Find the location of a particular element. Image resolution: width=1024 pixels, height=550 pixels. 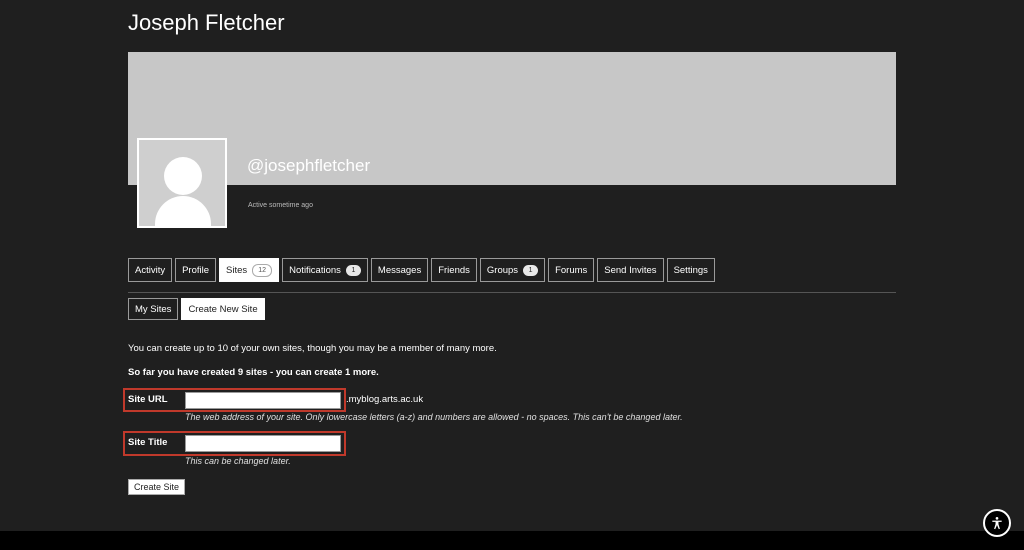

site-title-label: Site Title is located at coordinates (148, 442).